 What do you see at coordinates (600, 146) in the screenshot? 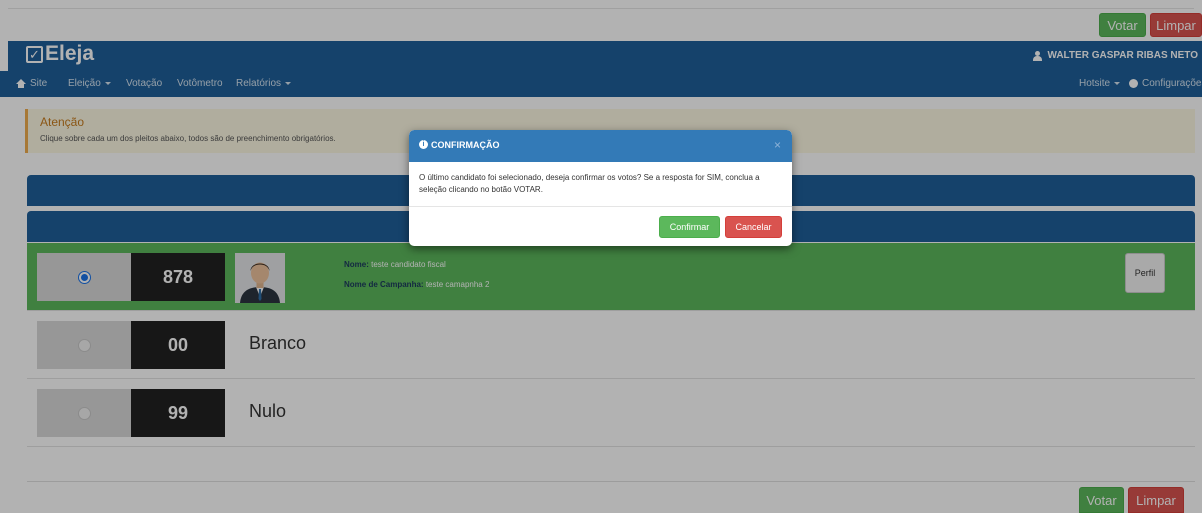
I see `modal-header: i CONFIRMAÇÃO ×` at bounding box center [600, 146].